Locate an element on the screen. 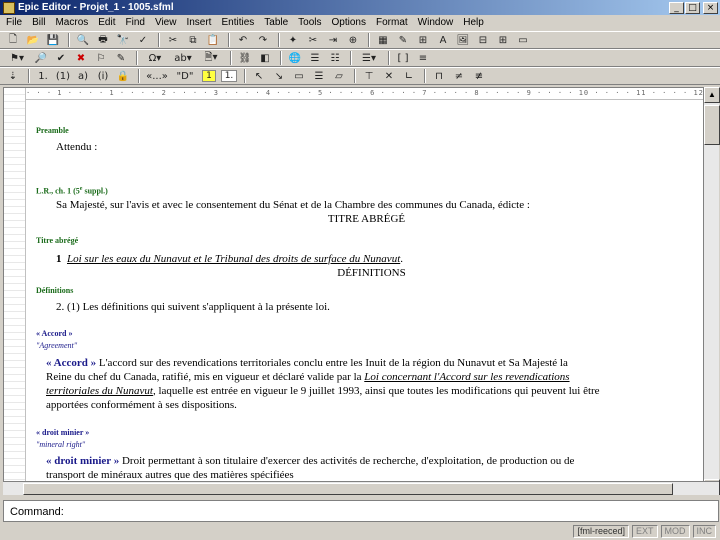 The image size is (720, 540). spellcheck-icon: ✓ is located at coordinates (143, 40).